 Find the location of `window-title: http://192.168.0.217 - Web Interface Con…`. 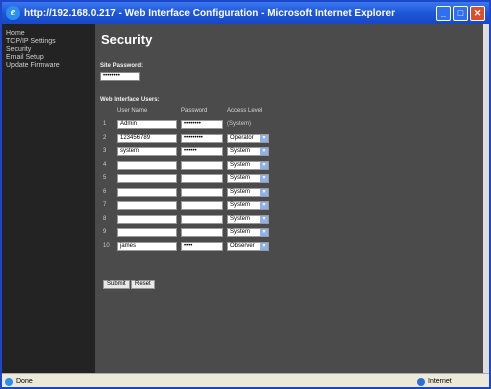

window-title: http://192.168.0.217 - Web Interface Con… is located at coordinates (209, 13).